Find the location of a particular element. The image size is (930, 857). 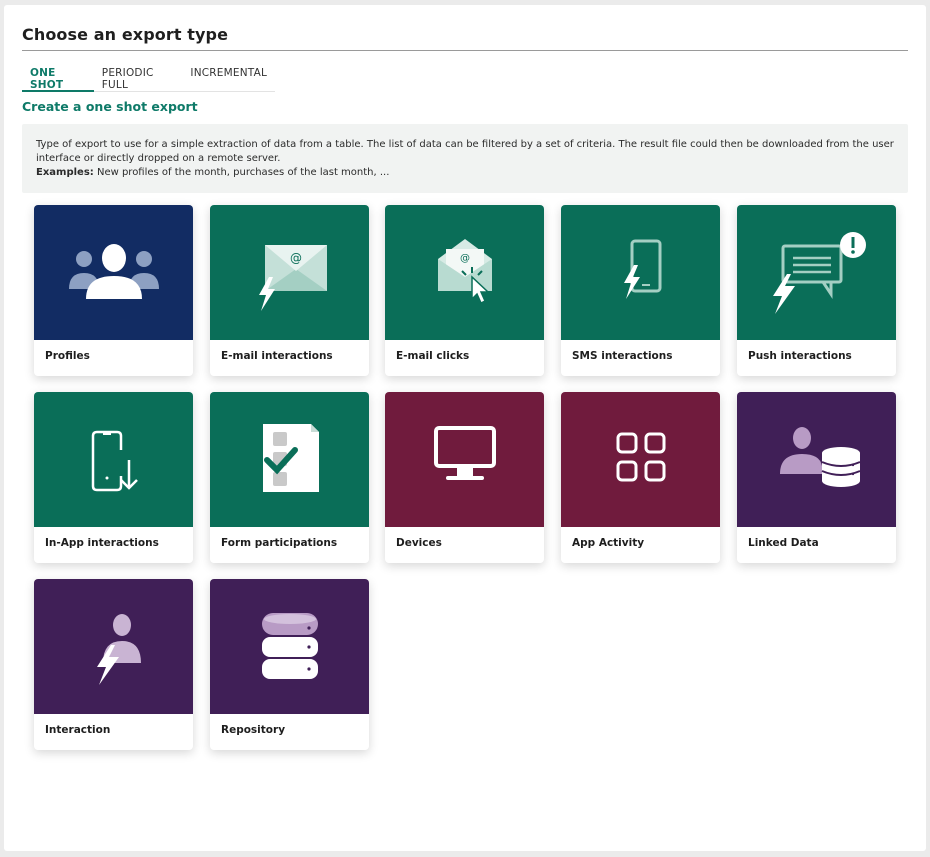

card-push-interactions-tile is located at coordinates (816, 272).